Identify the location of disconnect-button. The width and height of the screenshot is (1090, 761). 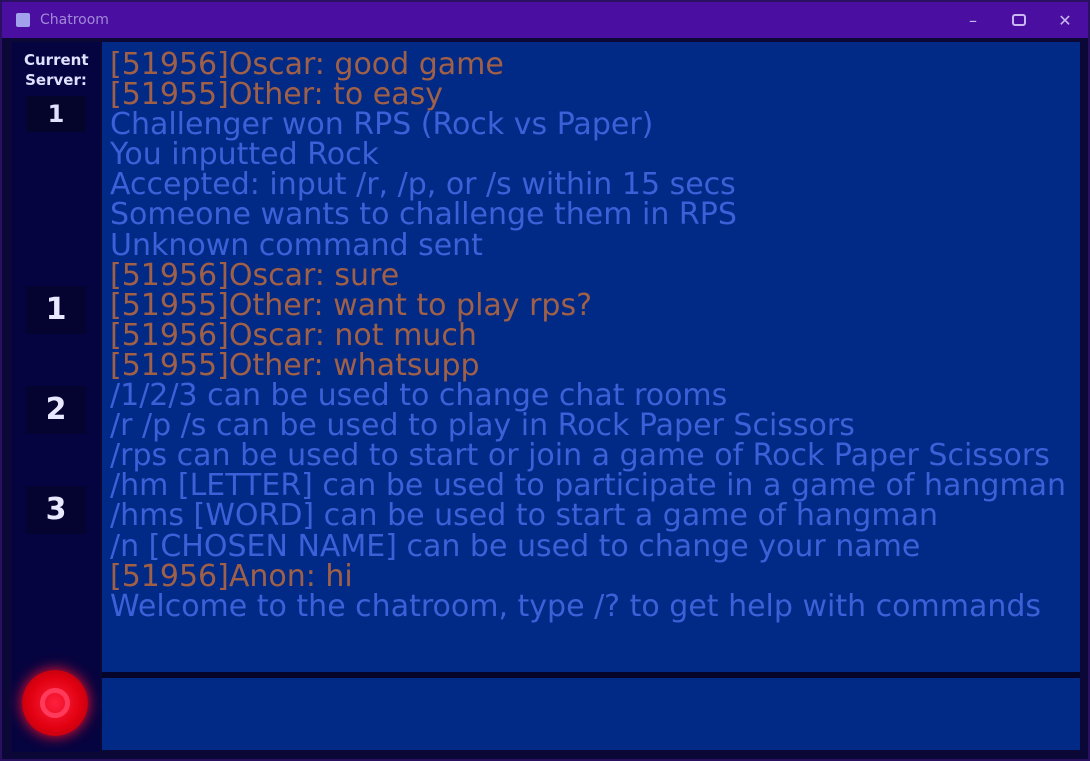
(55, 703).